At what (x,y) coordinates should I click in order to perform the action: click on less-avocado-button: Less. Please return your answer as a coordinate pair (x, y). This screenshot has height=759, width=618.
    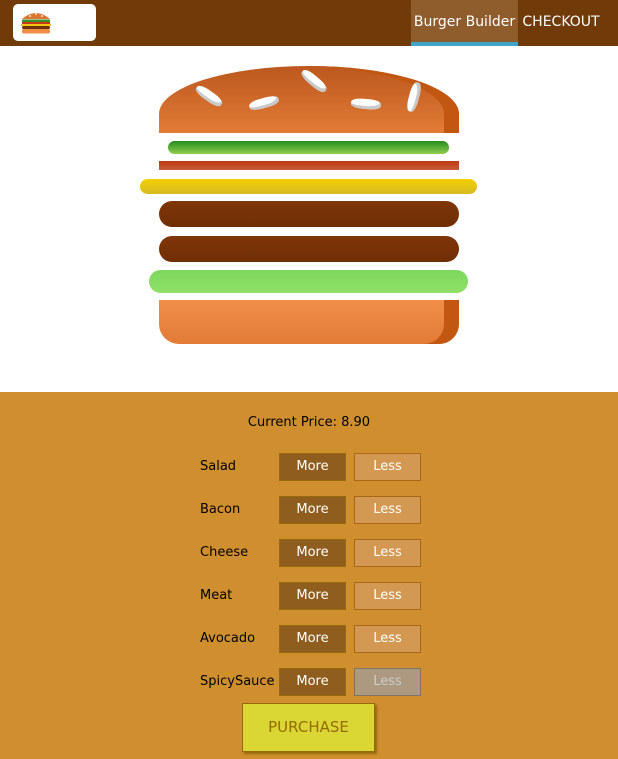
    Looking at the image, I should click on (387, 639).